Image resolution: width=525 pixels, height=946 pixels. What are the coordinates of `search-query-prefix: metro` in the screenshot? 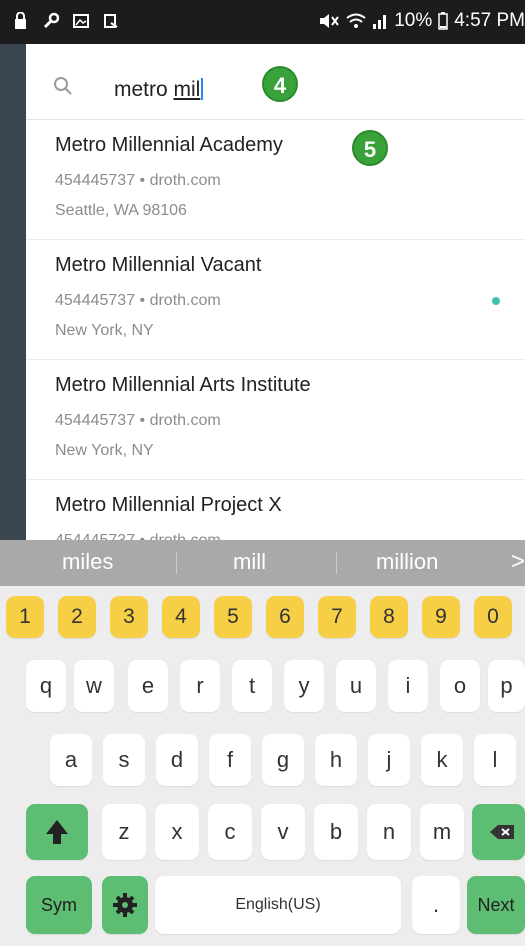 It's located at (144, 89).